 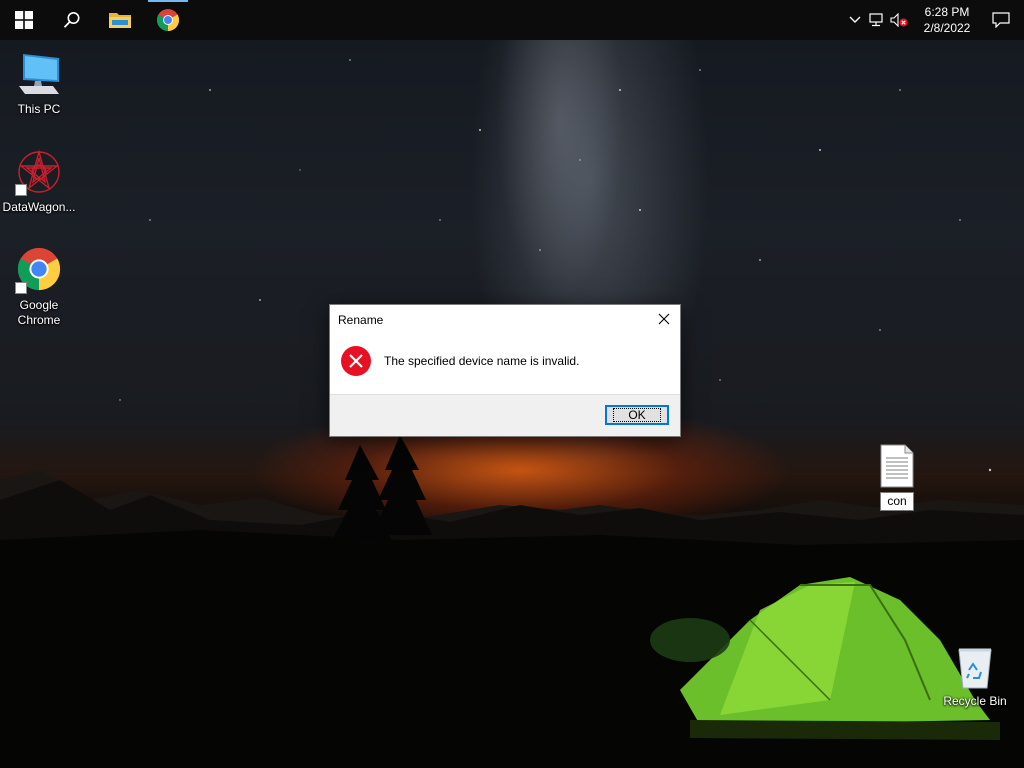 I want to click on taskbar: 6:28 PM 2/8/2022, so click(x=512, y=20).